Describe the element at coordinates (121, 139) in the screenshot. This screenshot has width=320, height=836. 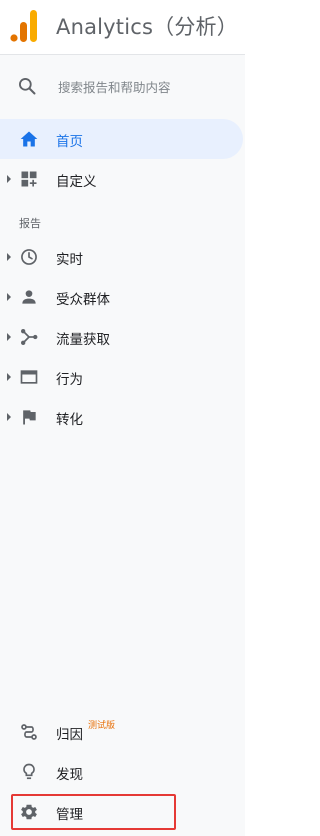
I see `sidebar-item-home: 首页` at that location.